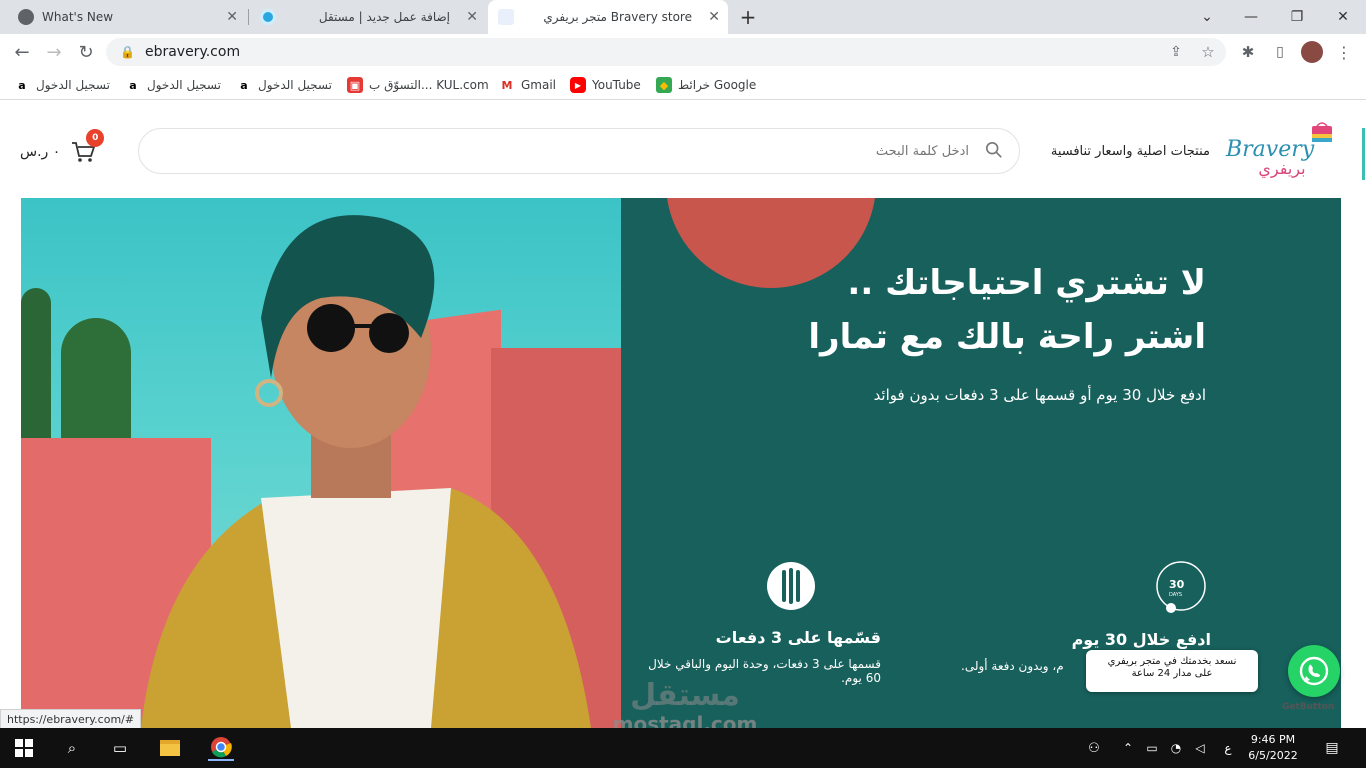  What do you see at coordinates (748, 17) in the screenshot?
I see `new-tab-button: +` at bounding box center [748, 17].